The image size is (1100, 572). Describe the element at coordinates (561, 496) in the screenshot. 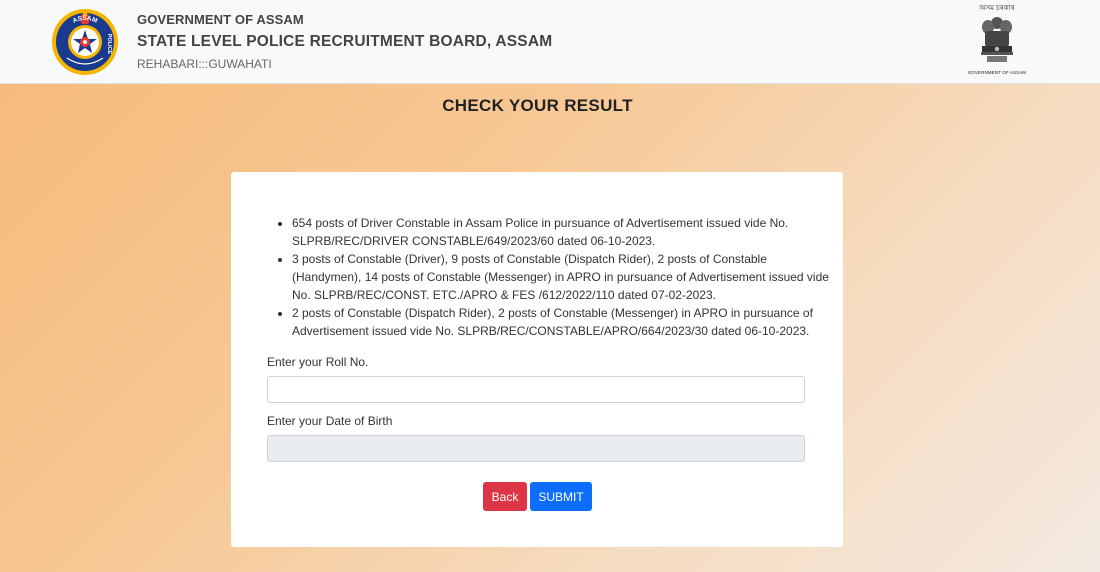

I see `submit-button: SUBMIT` at that location.